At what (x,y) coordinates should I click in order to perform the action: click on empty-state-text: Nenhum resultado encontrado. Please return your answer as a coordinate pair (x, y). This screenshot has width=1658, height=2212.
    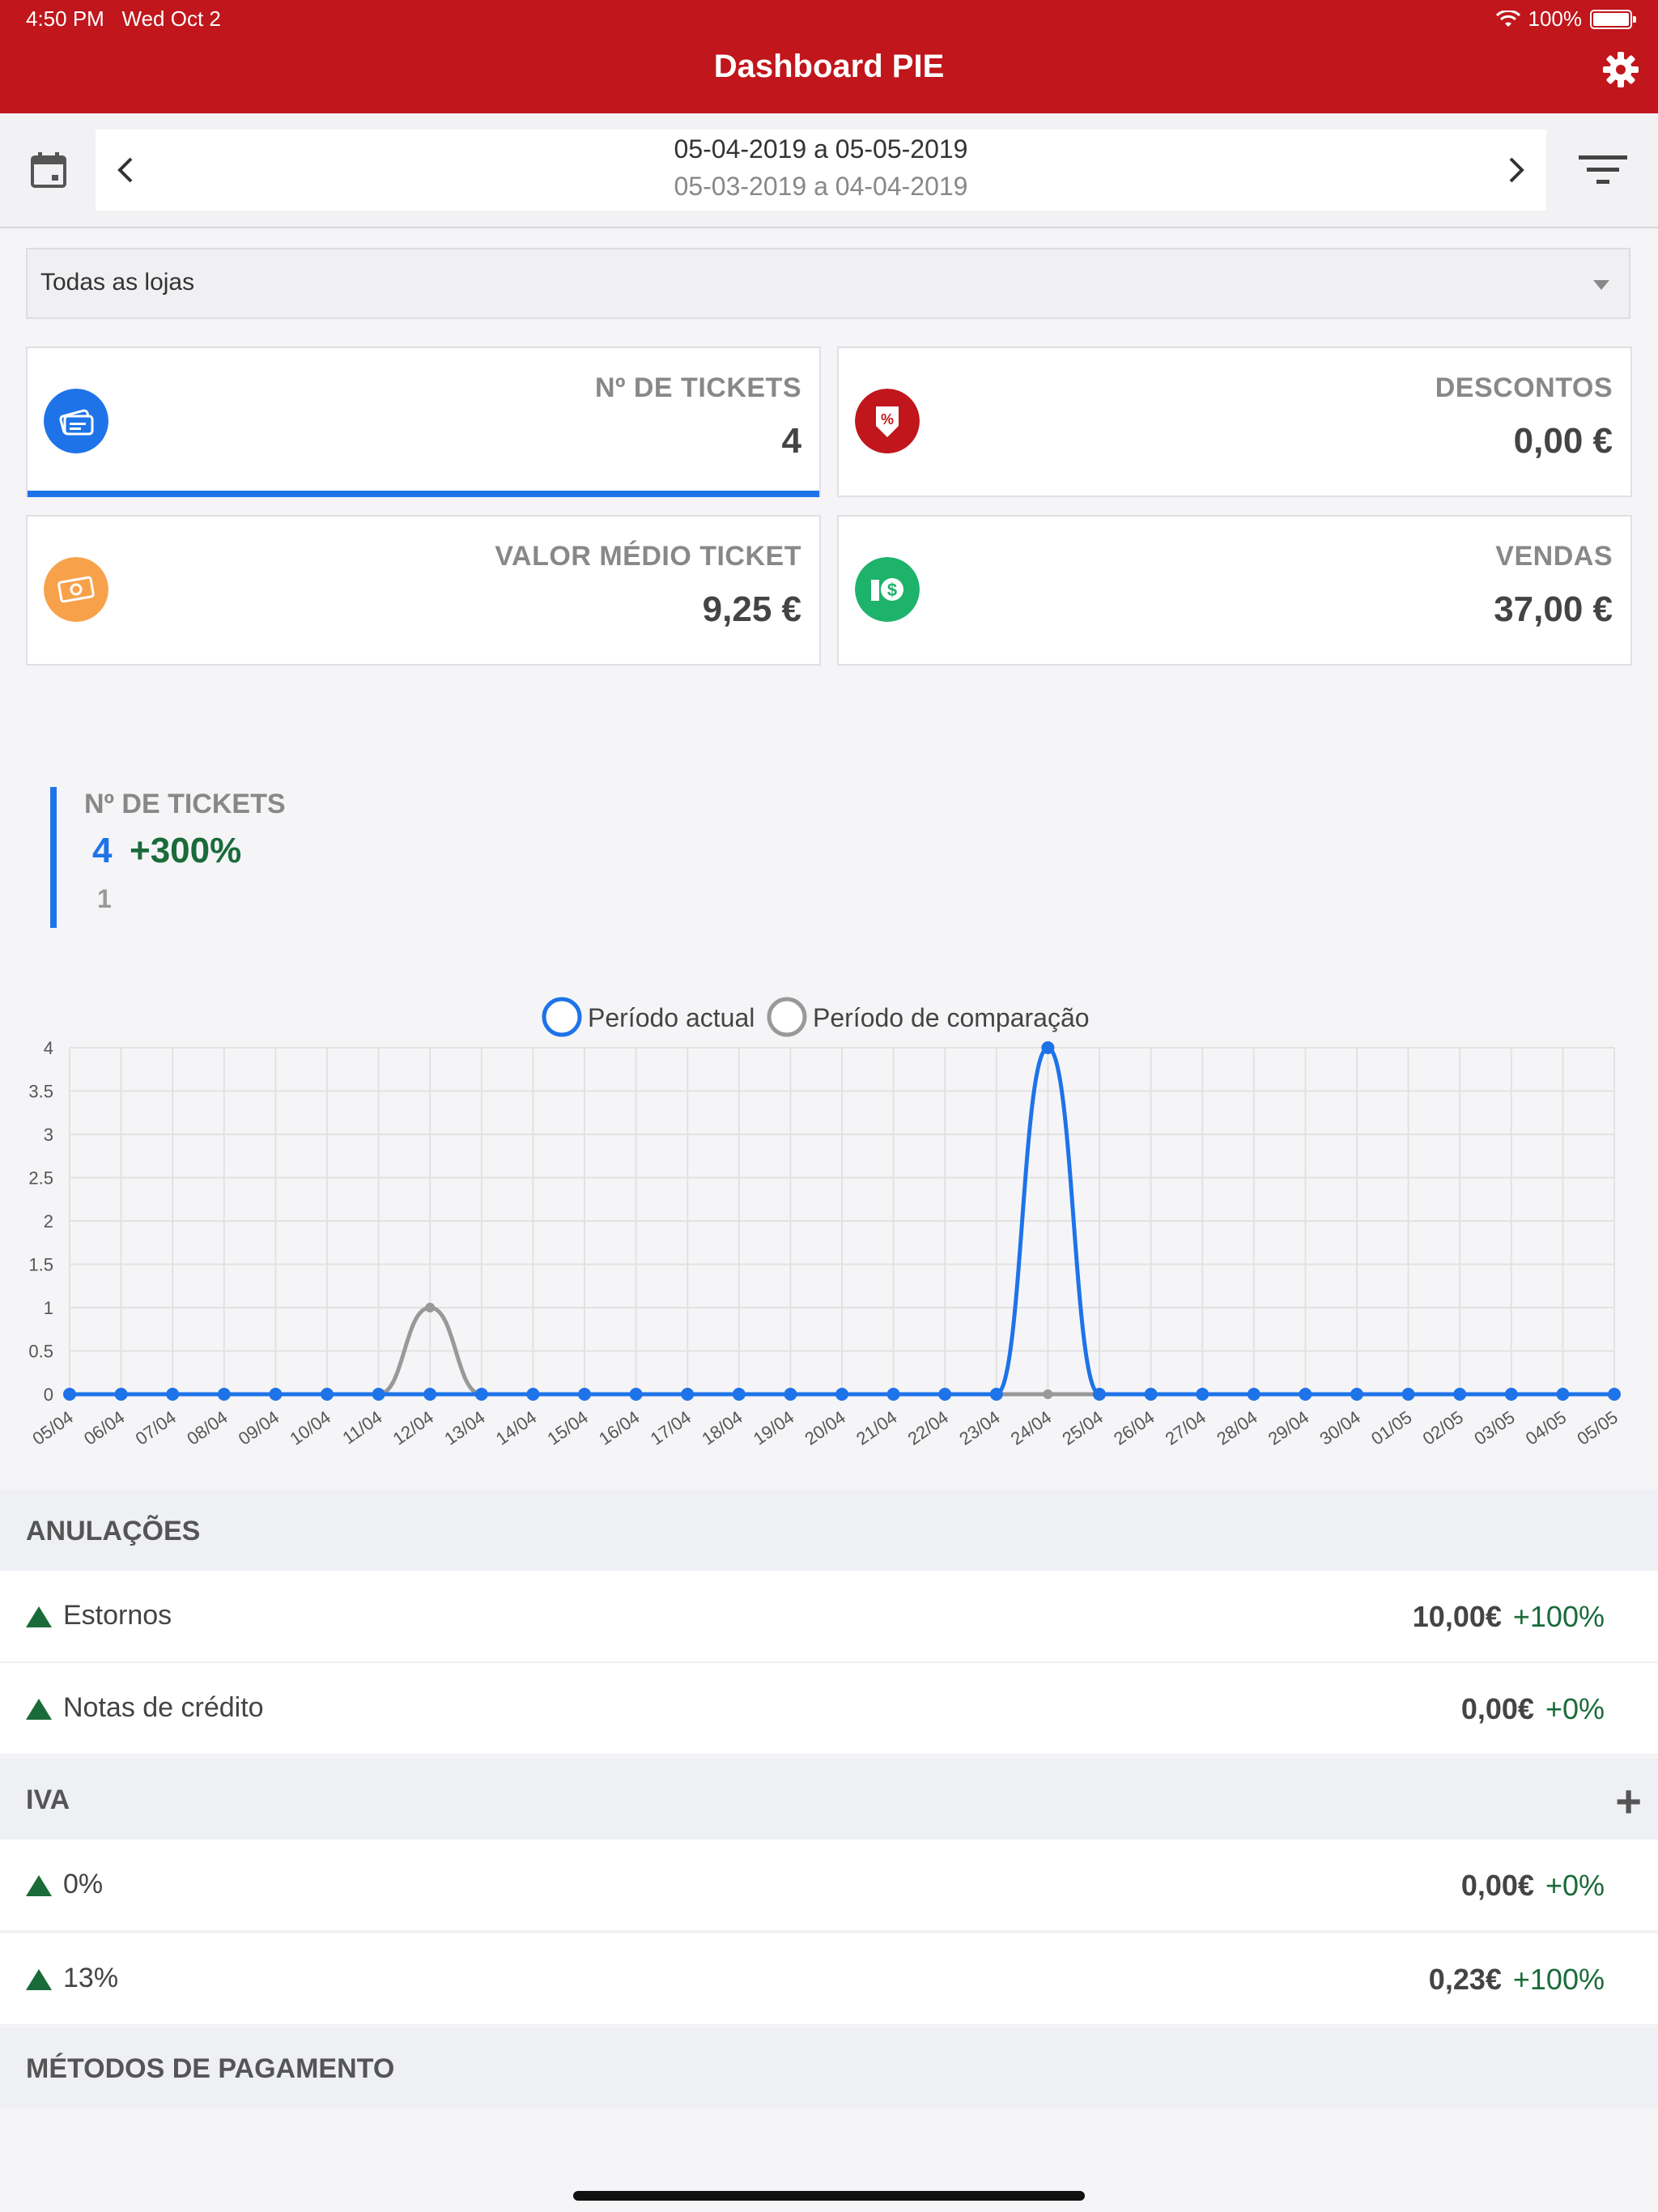
    Looking at the image, I should click on (200, 2152).